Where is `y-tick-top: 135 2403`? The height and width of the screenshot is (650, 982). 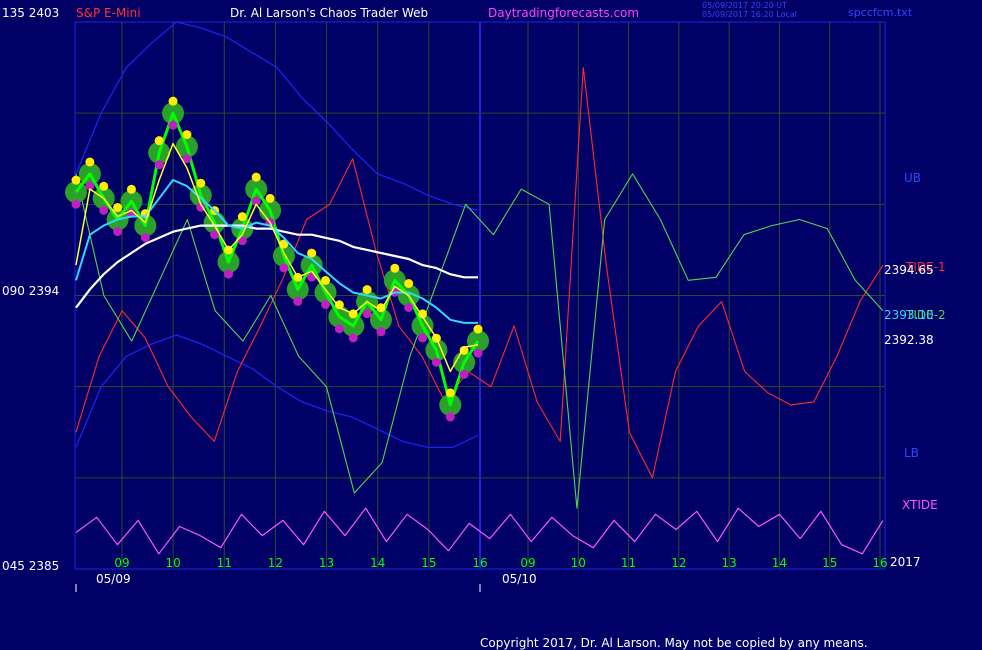
y-tick-top: 135 2403 is located at coordinates (31, 13).